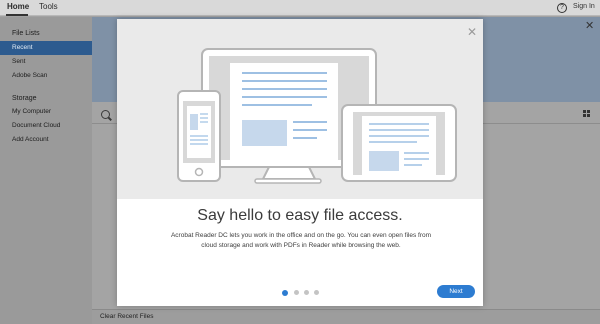 This screenshot has width=600, height=324. What do you see at coordinates (18, 6) in the screenshot?
I see `tab-home: Home` at bounding box center [18, 6].